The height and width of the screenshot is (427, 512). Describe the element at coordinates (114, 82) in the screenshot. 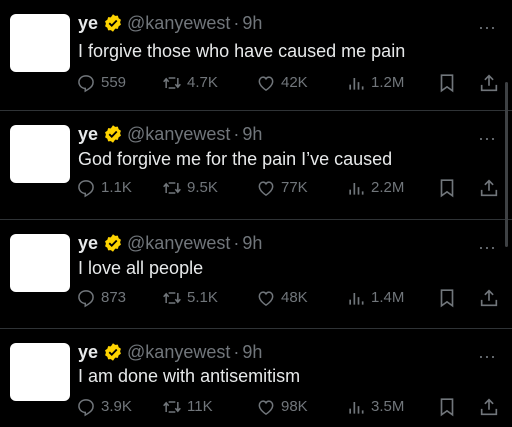

I see `reply-count: 559` at that location.